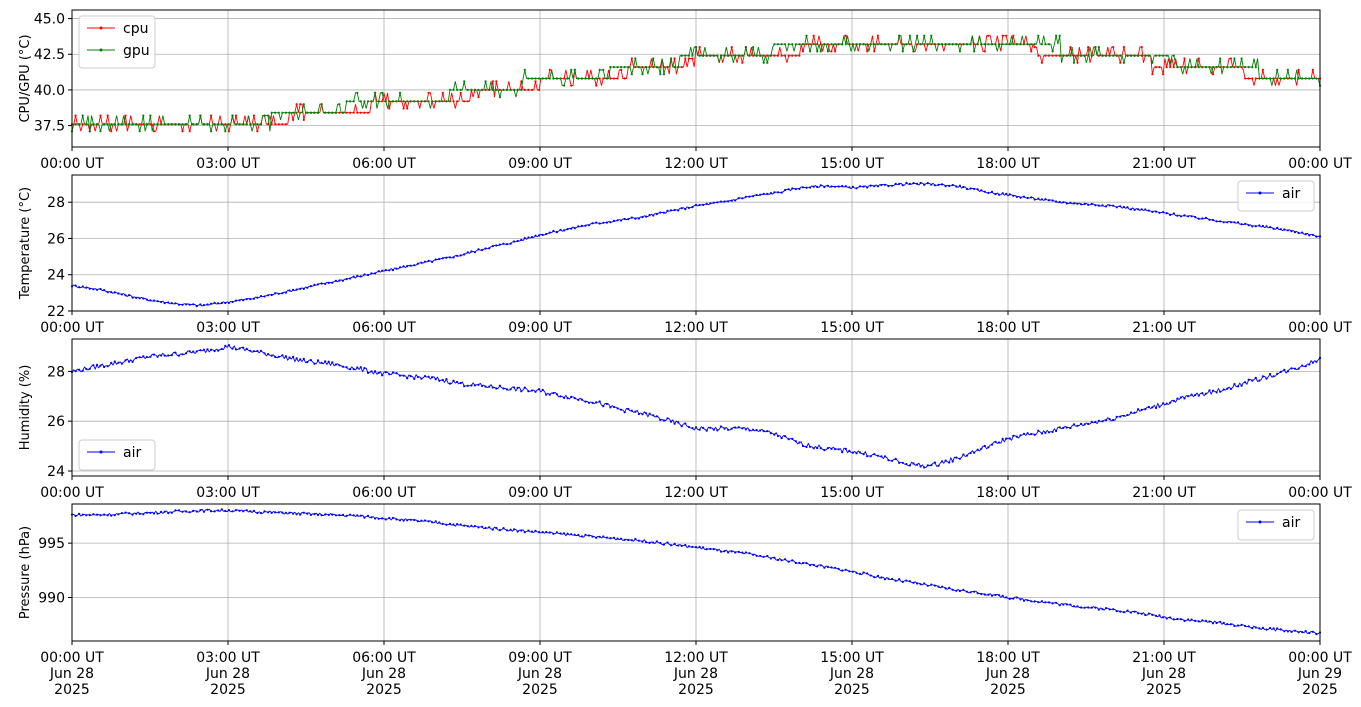 The width and height of the screenshot is (1361, 707). I want to click on x-tick-label: 18:00 UT, so click(1008, 328).